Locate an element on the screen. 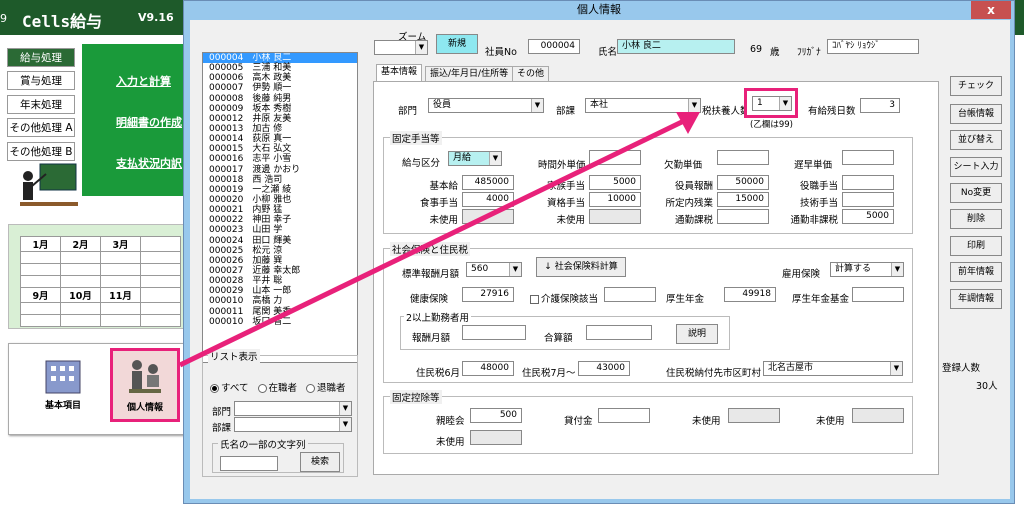  employee-list-item: 000024 田口 輝美 is located at coordinates (280, 241).